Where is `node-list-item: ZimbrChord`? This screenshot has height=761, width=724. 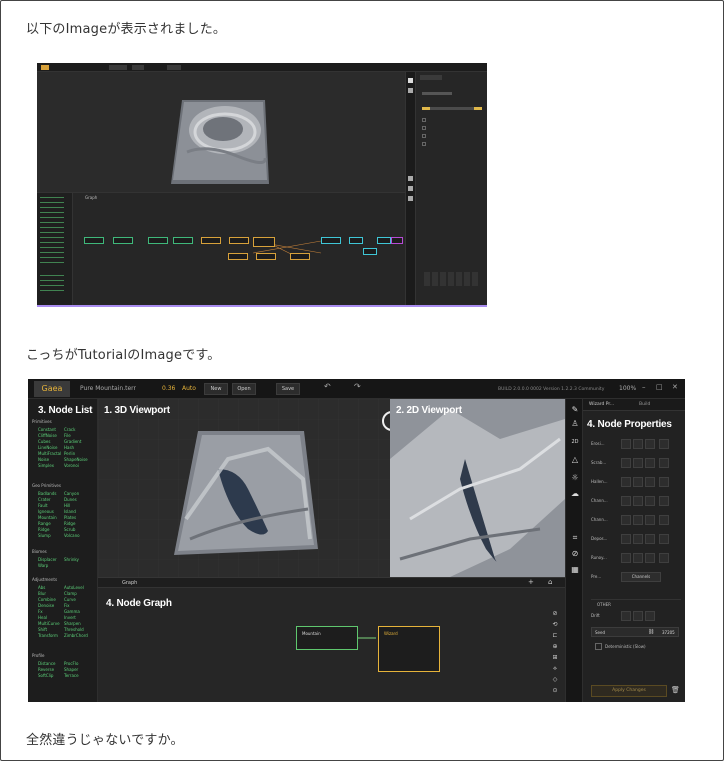 node-list-item: ZimbrChord is located at coordinates (76, 636).